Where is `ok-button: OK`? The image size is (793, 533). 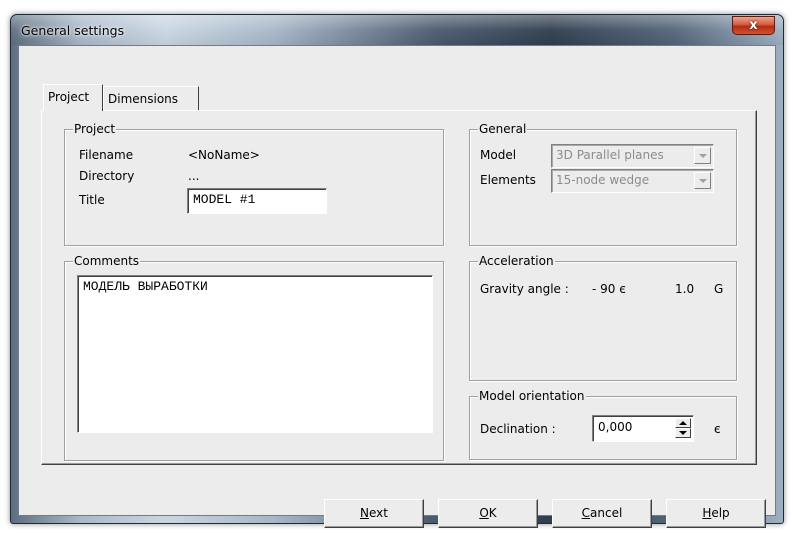 ok-button: OK is located at coordinates (488, 513).